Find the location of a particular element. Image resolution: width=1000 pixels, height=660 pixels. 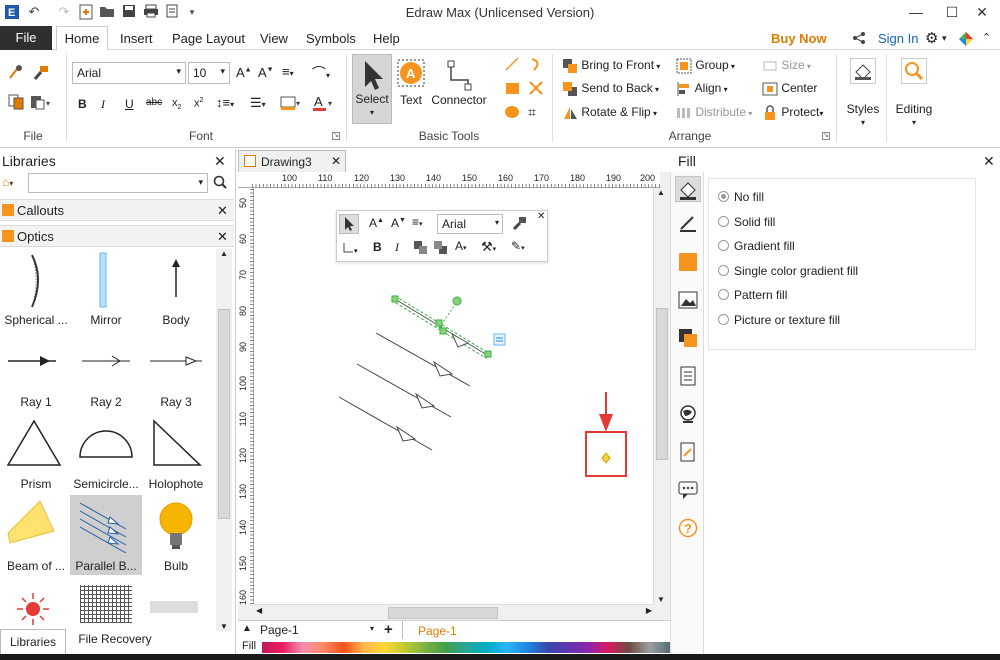

tab-file-recovery: File Recovery is located at coordinates (115, 639).